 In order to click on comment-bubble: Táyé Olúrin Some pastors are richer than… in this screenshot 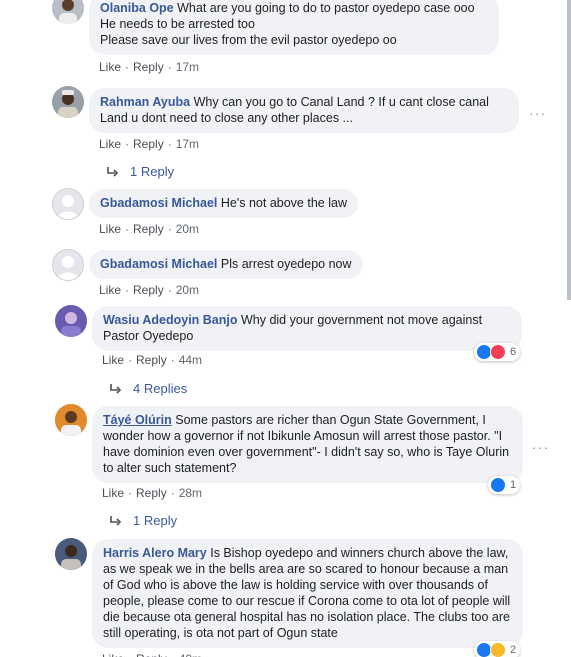, I will do `click(307, 444)`.